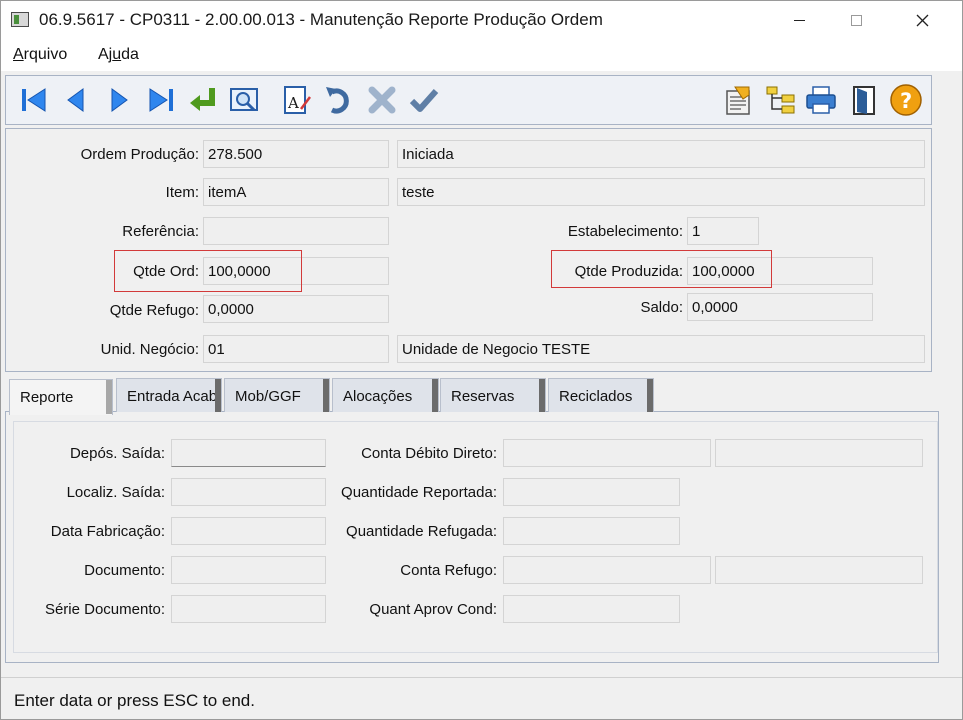  I want to click on last-record-button, so click(161, 100).